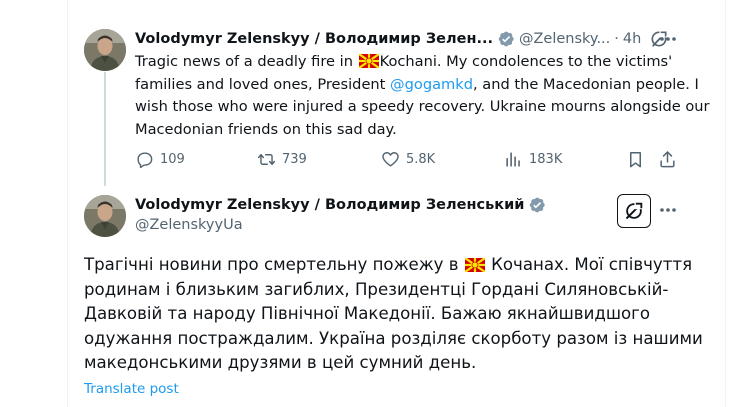  I want to click on tweet-actions: 109 739 5.8K 183K, so click(430, 159).